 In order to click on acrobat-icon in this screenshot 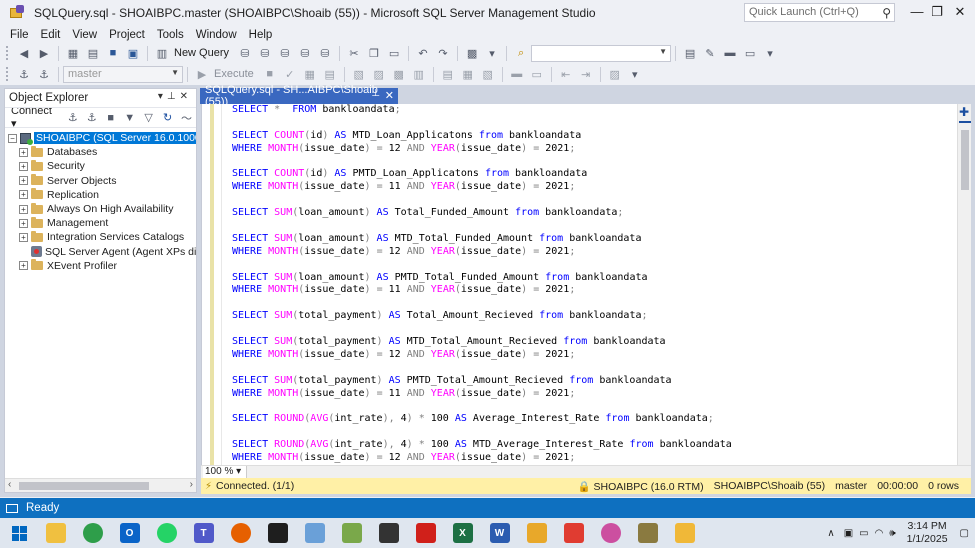, I will do `click(425, 533)`.